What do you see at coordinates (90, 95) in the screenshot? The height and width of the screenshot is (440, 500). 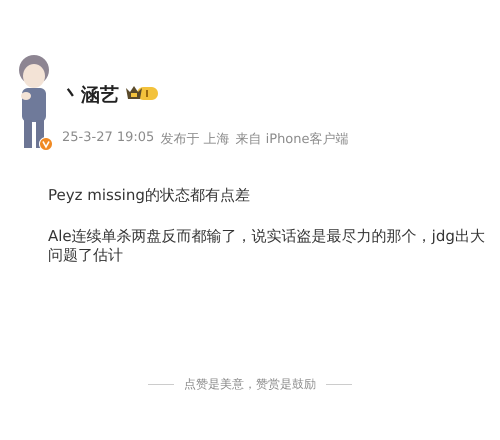 I see `user-name: 丶涵艺` at bounding box center [90, 95].